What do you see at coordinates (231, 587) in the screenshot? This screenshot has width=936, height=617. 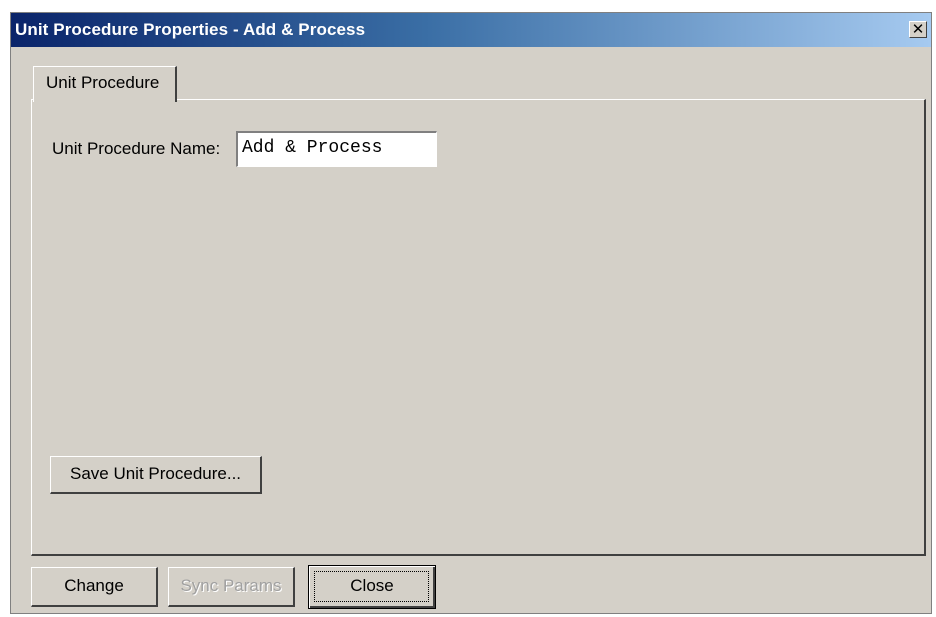 I see `sync-params-button: Sync Params` at bounding box center [231, 587].